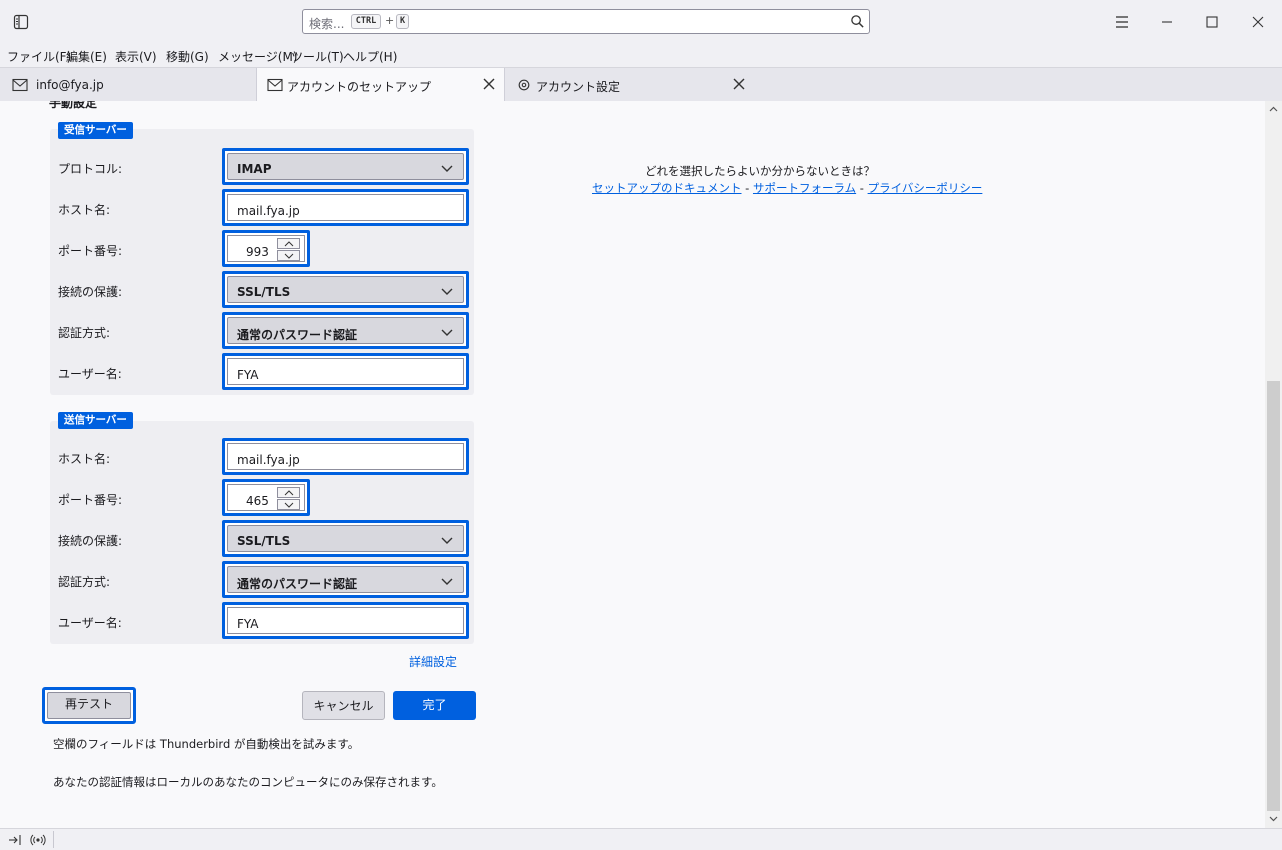  Describe the element at coordinates (90, 251) in the screenshot. I see `incoming-port-label: ポート番号:` at that location.